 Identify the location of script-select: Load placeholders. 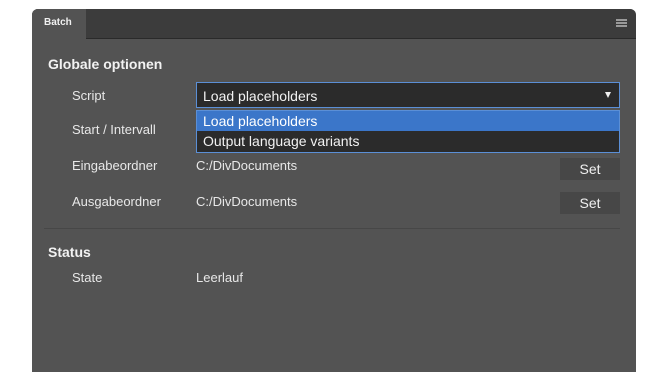
(408, 95).